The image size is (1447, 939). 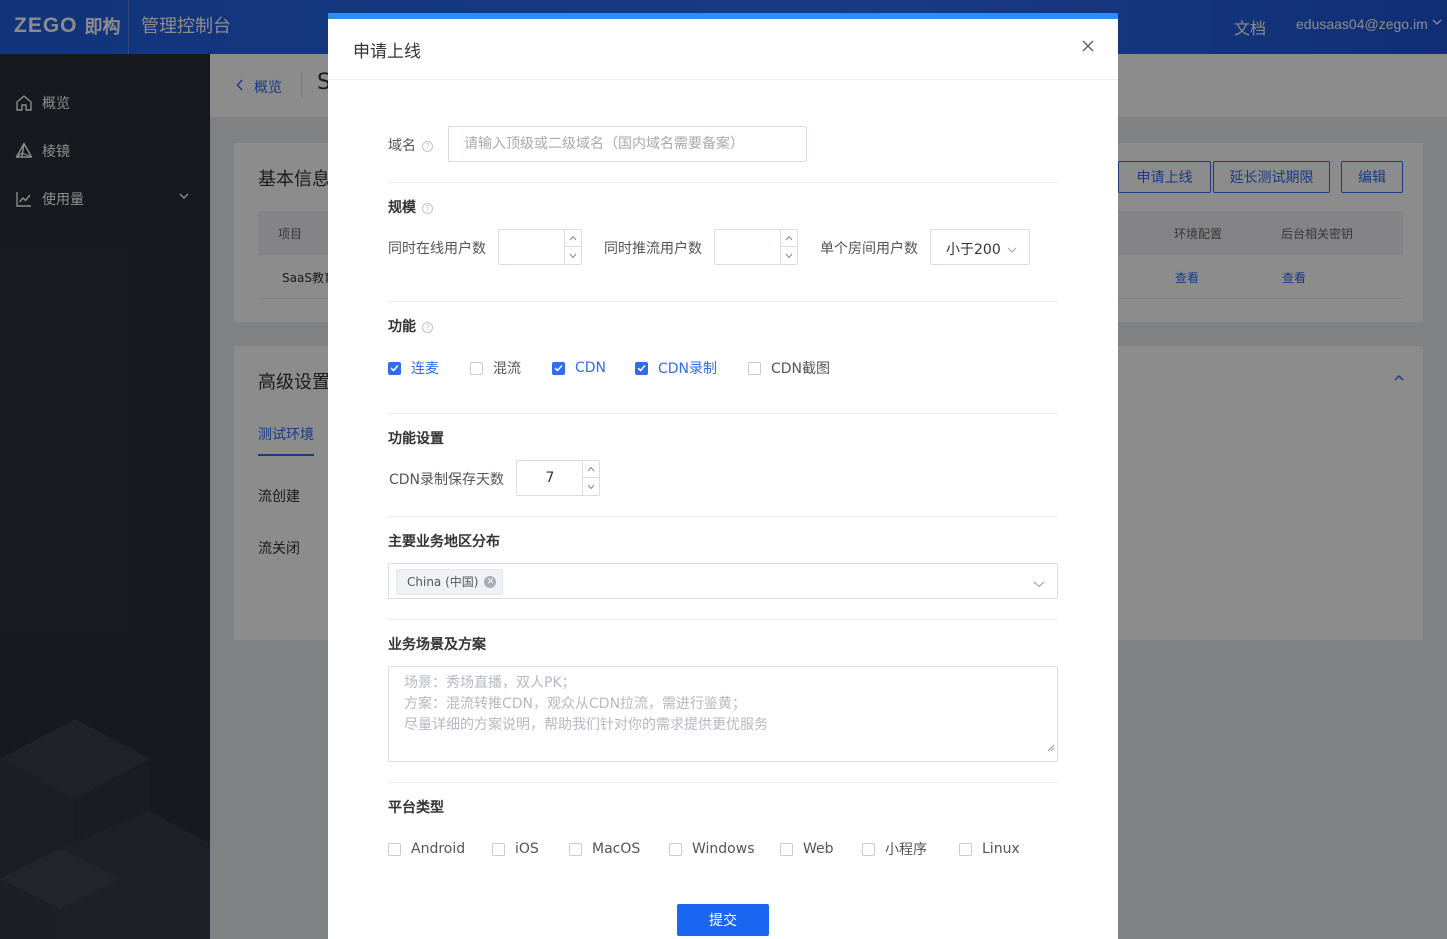 What do you see at coordinates (591, 368) in the screenshot?
I see `checkbox-label: CDN` at bounding box center [591, 368].